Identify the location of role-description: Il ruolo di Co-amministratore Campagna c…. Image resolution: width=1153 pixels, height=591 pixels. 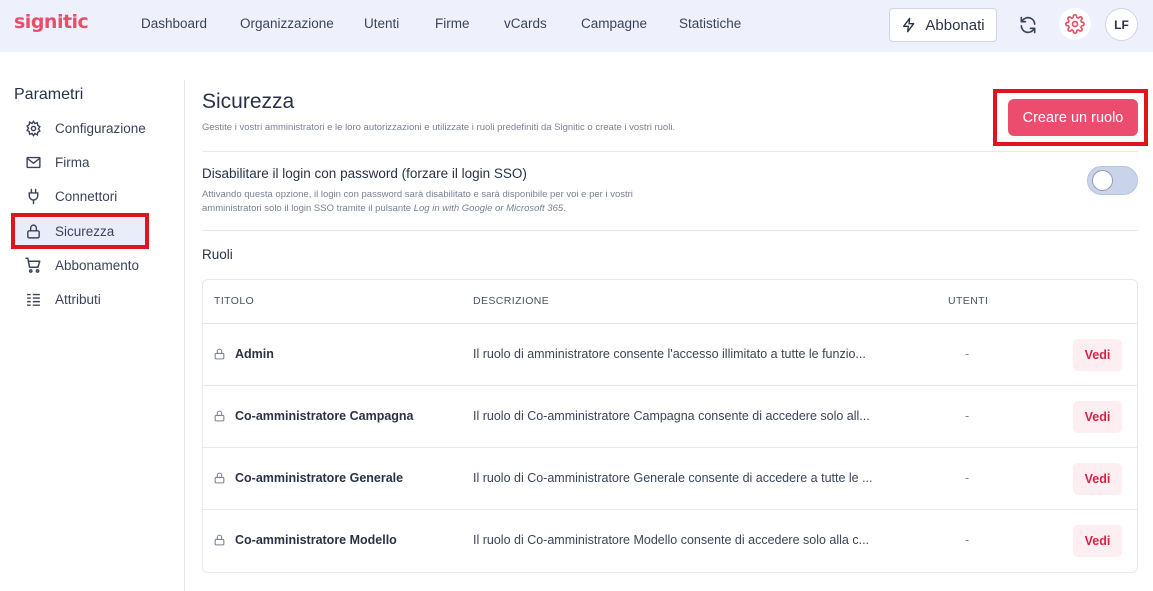
(671, 416).